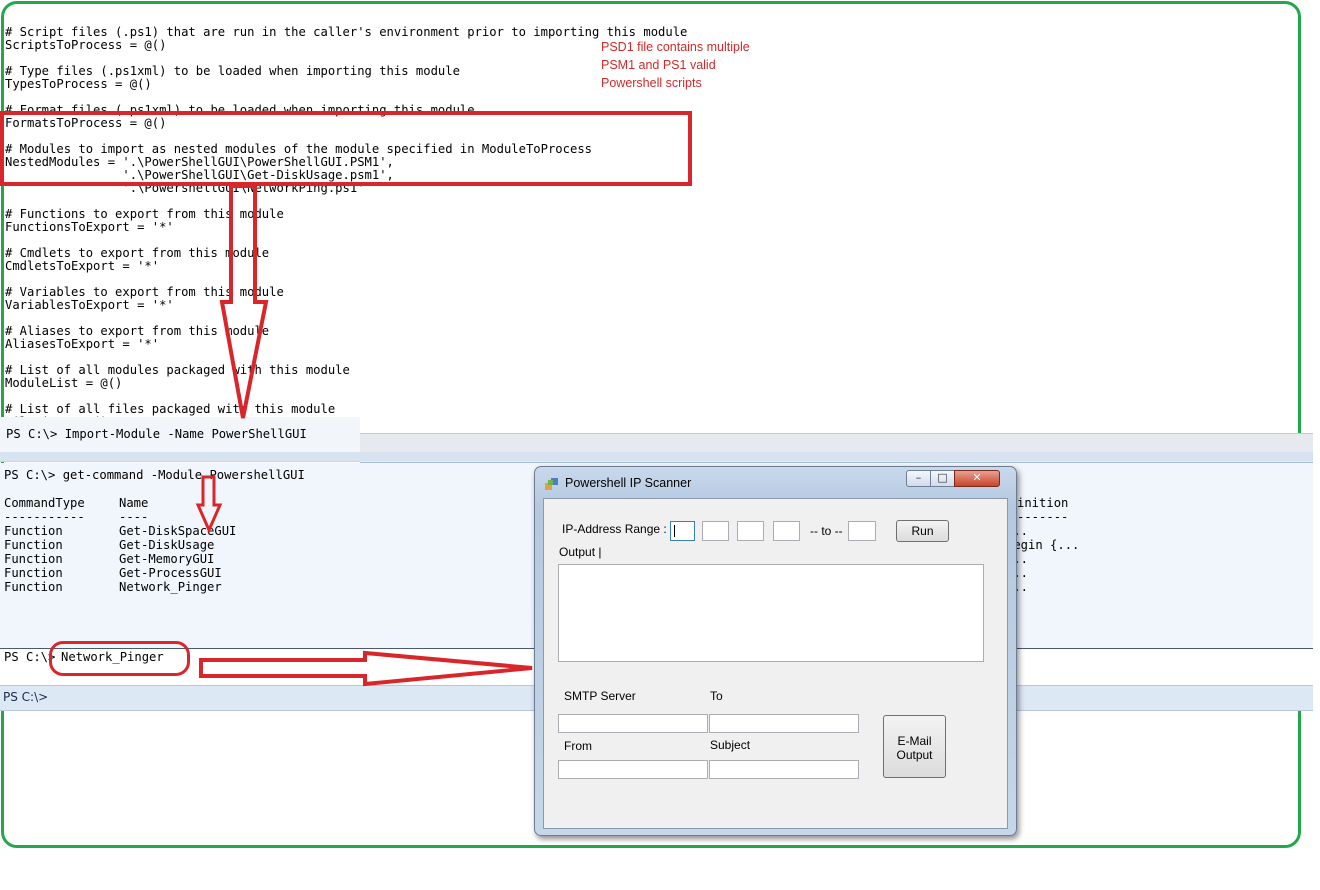 Image resolution: width=1320 pixels, height=890 pixels. I want to click on ip-octet-1-input, so click(682, 531).